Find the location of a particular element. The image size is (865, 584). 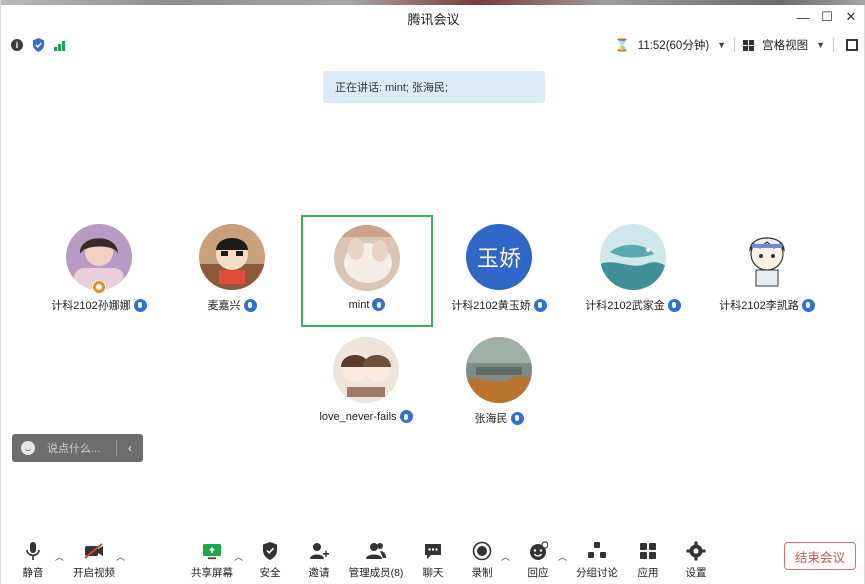

host-icon is located at coordinates (99, 287).